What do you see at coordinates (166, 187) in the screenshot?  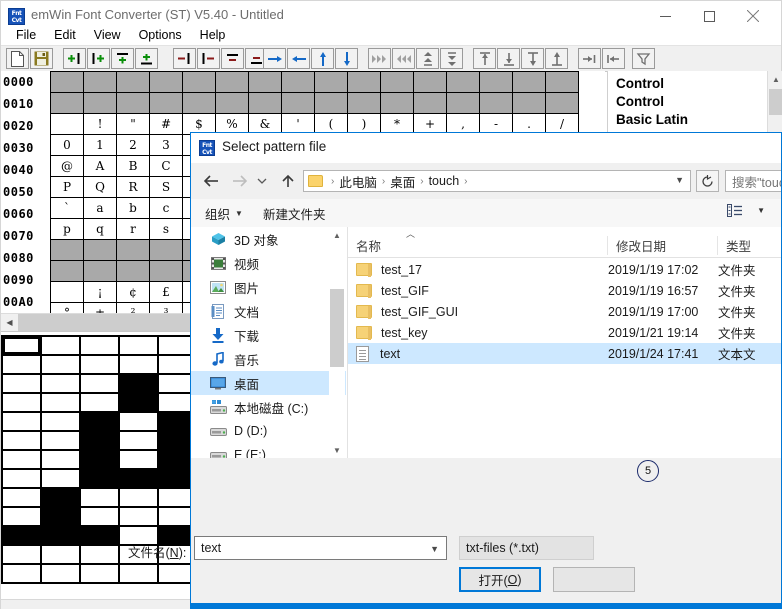 I see `charmap-cell: S` at bounding box center [166, 187].